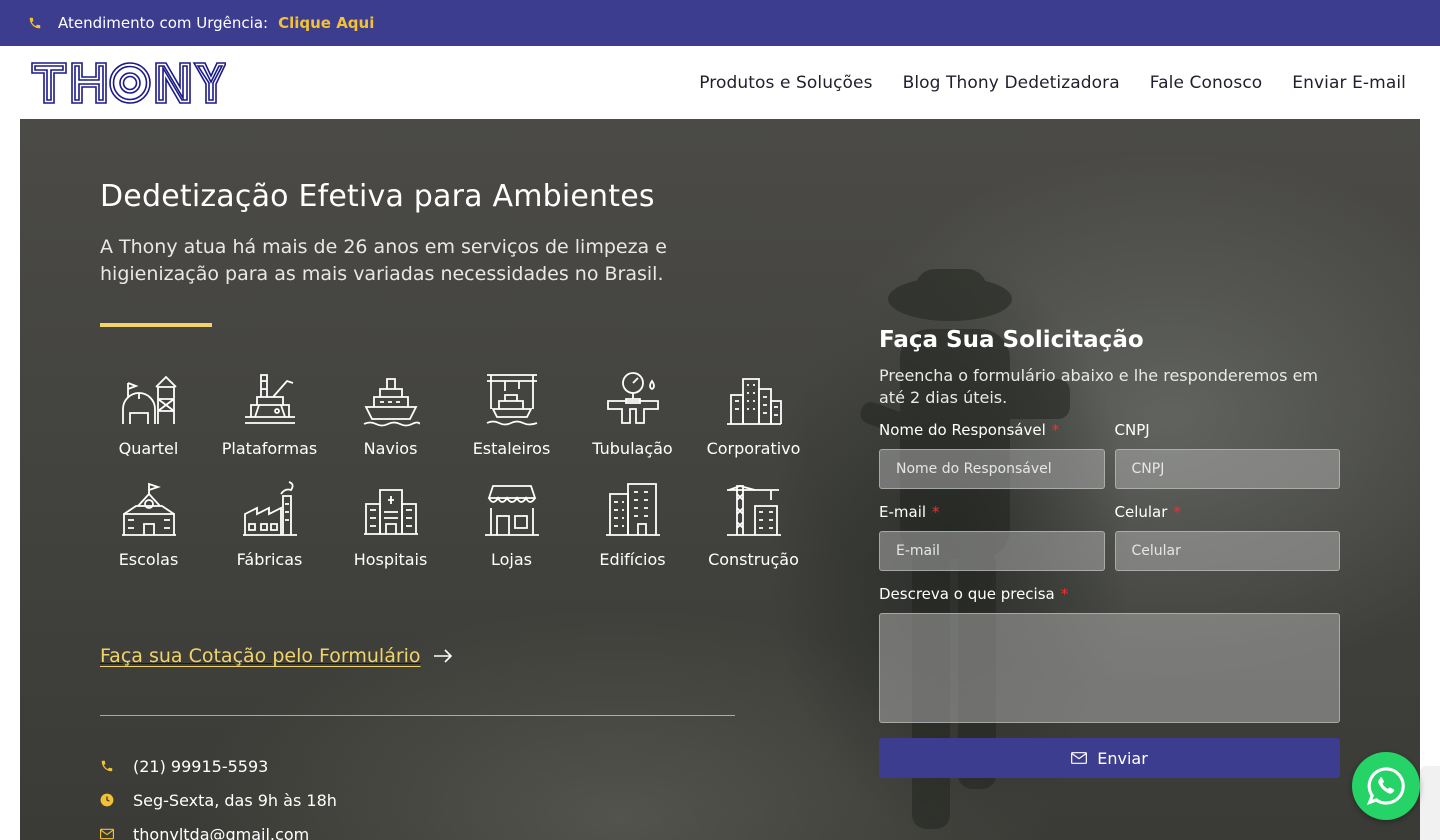 The width and height of the screenshot is (1440, 840). Describe the element at coordinates (235, 800) in the screenshot. I see `contact-hours: Seg-Sexta, das 9h às 18h` at that location.